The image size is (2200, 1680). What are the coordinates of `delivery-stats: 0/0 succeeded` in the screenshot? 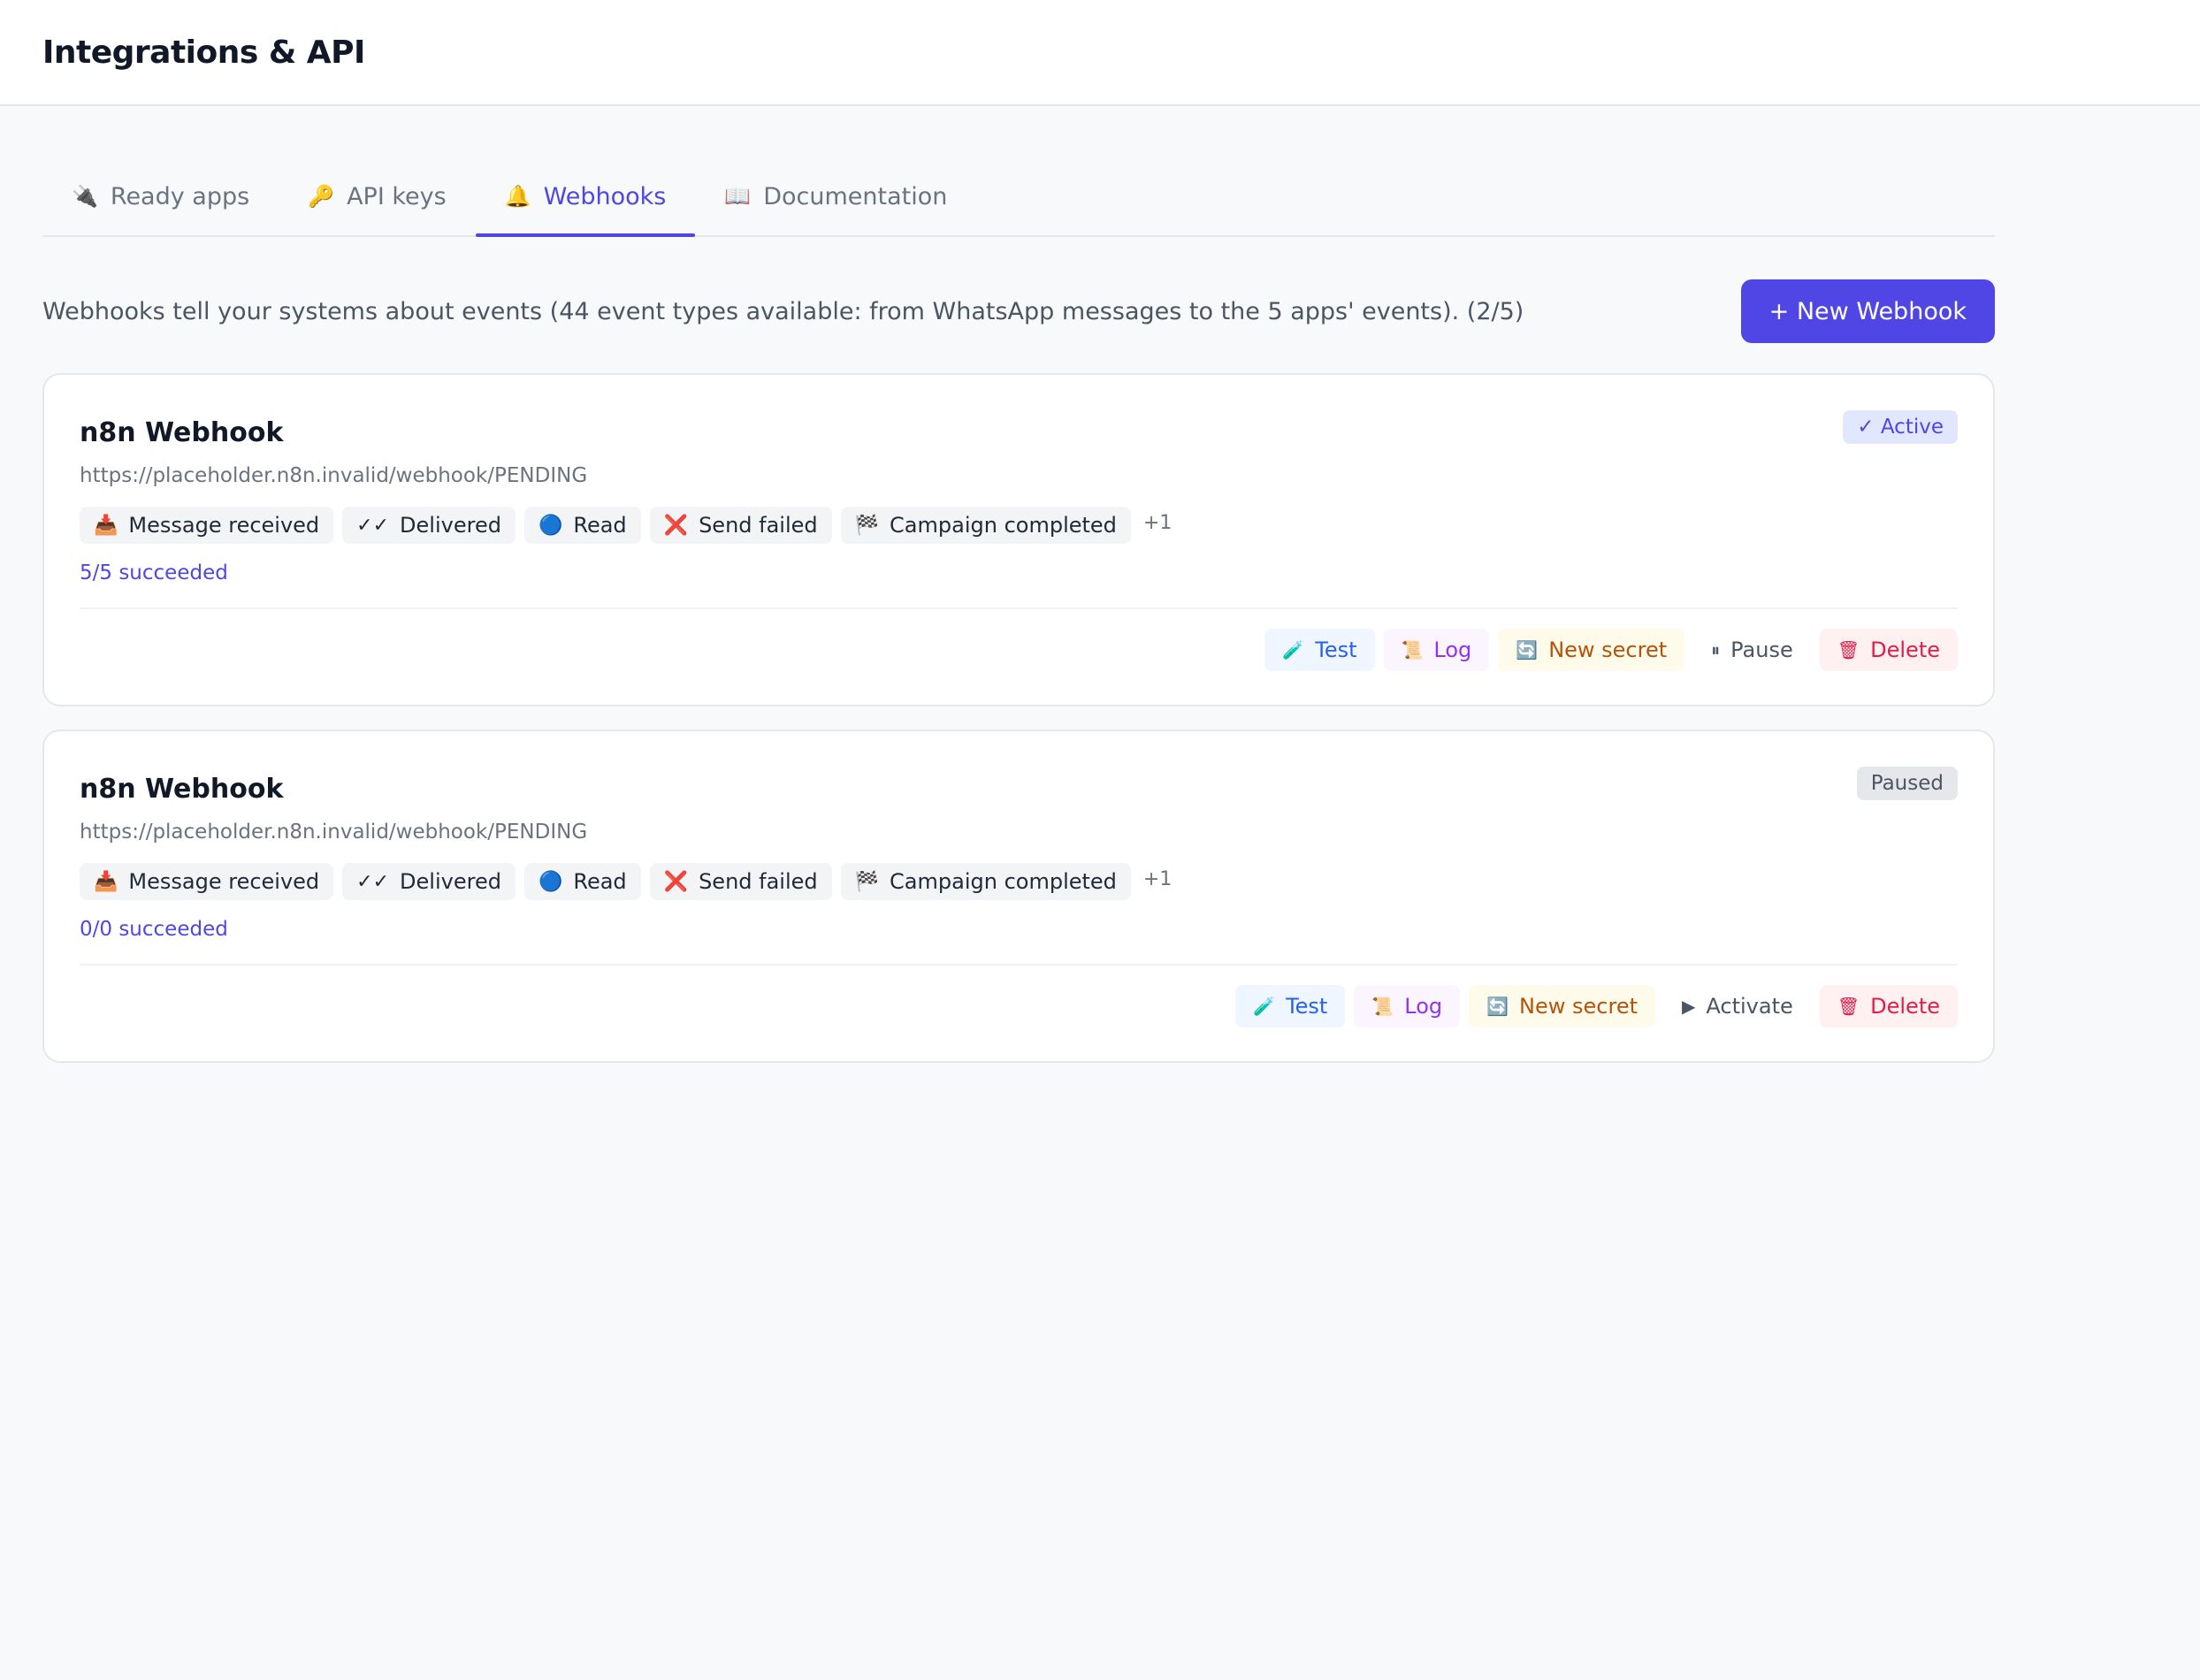 It's located at (154, 929).